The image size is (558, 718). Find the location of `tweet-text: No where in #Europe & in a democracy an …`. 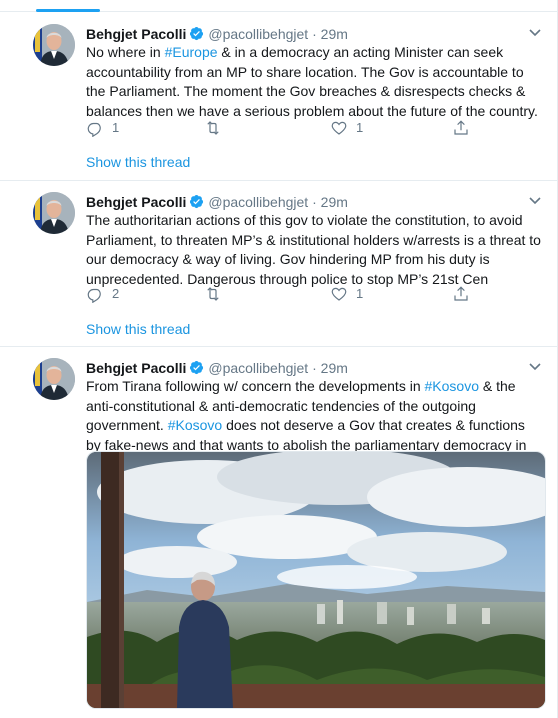

tweet-text: No where in #Europe & in a democracy an … is located at coordinates (313, 82).